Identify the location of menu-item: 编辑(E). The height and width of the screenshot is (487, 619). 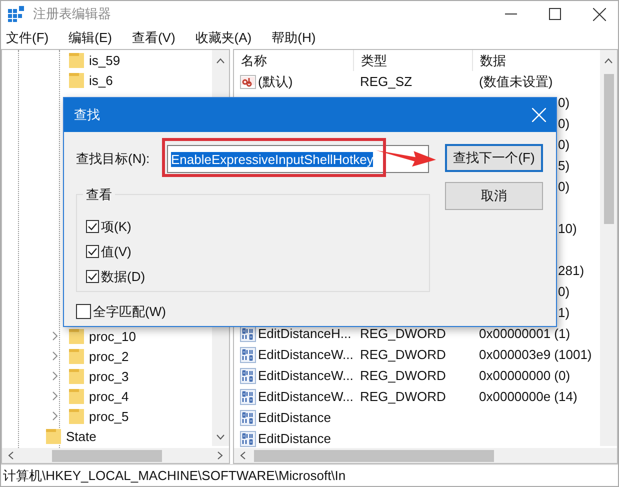
(91, 38).